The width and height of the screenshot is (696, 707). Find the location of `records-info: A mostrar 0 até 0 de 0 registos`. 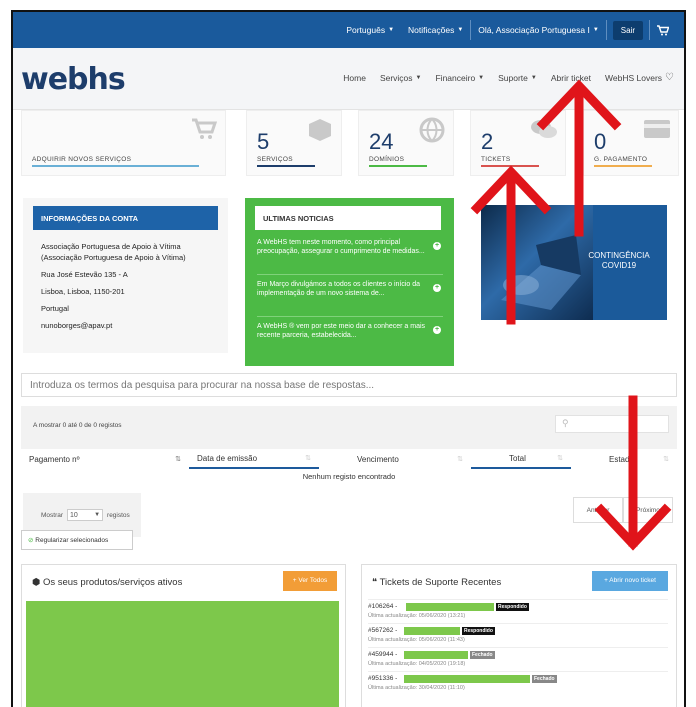

records-info: A mostrar 0 até 0 de 0 registos is located at coordinates (77, 425).